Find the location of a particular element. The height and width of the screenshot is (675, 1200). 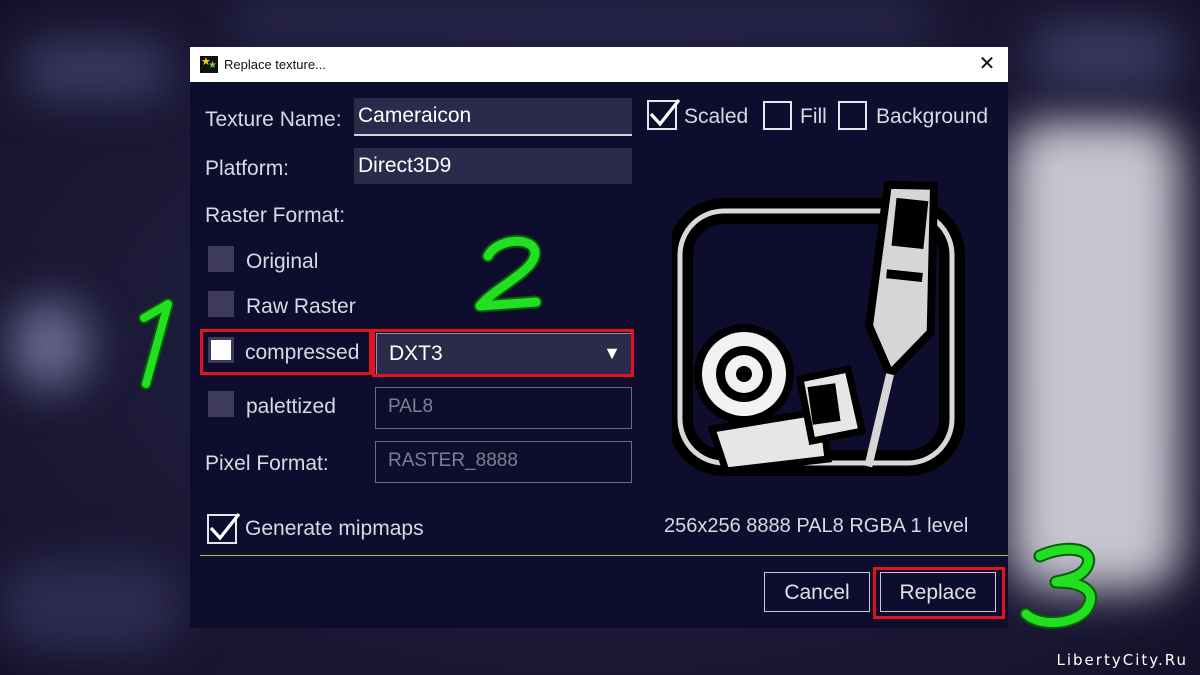

close-button: ✕ is located at coordinates (987, 64).